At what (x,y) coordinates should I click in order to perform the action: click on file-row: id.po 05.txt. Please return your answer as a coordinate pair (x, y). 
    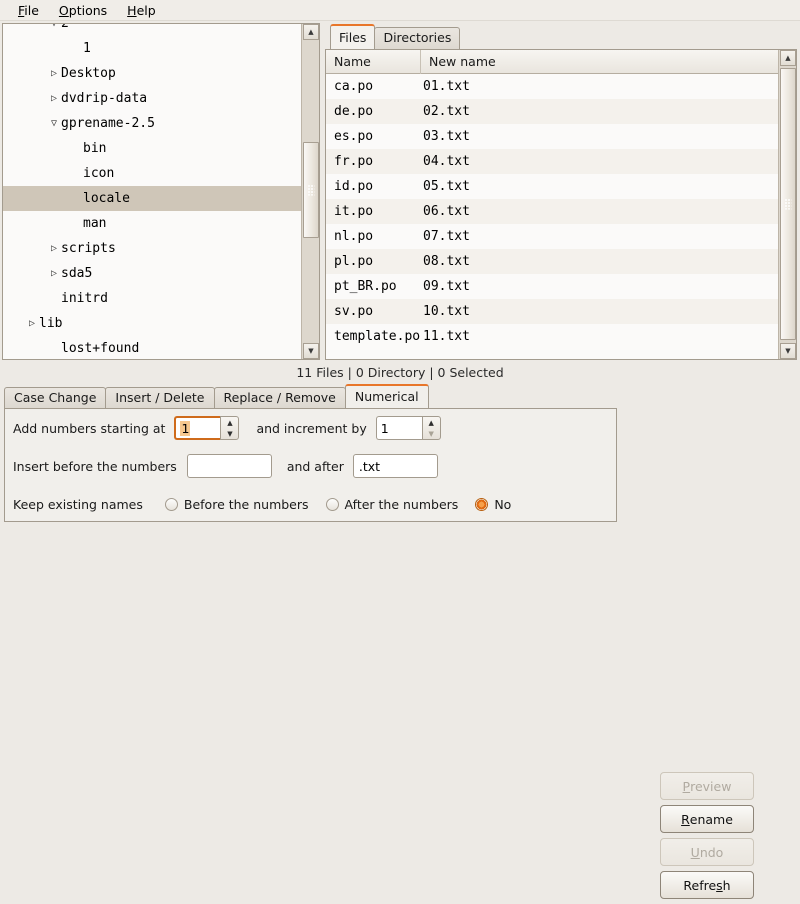
    Looking at the image, I should click on (552, 186).